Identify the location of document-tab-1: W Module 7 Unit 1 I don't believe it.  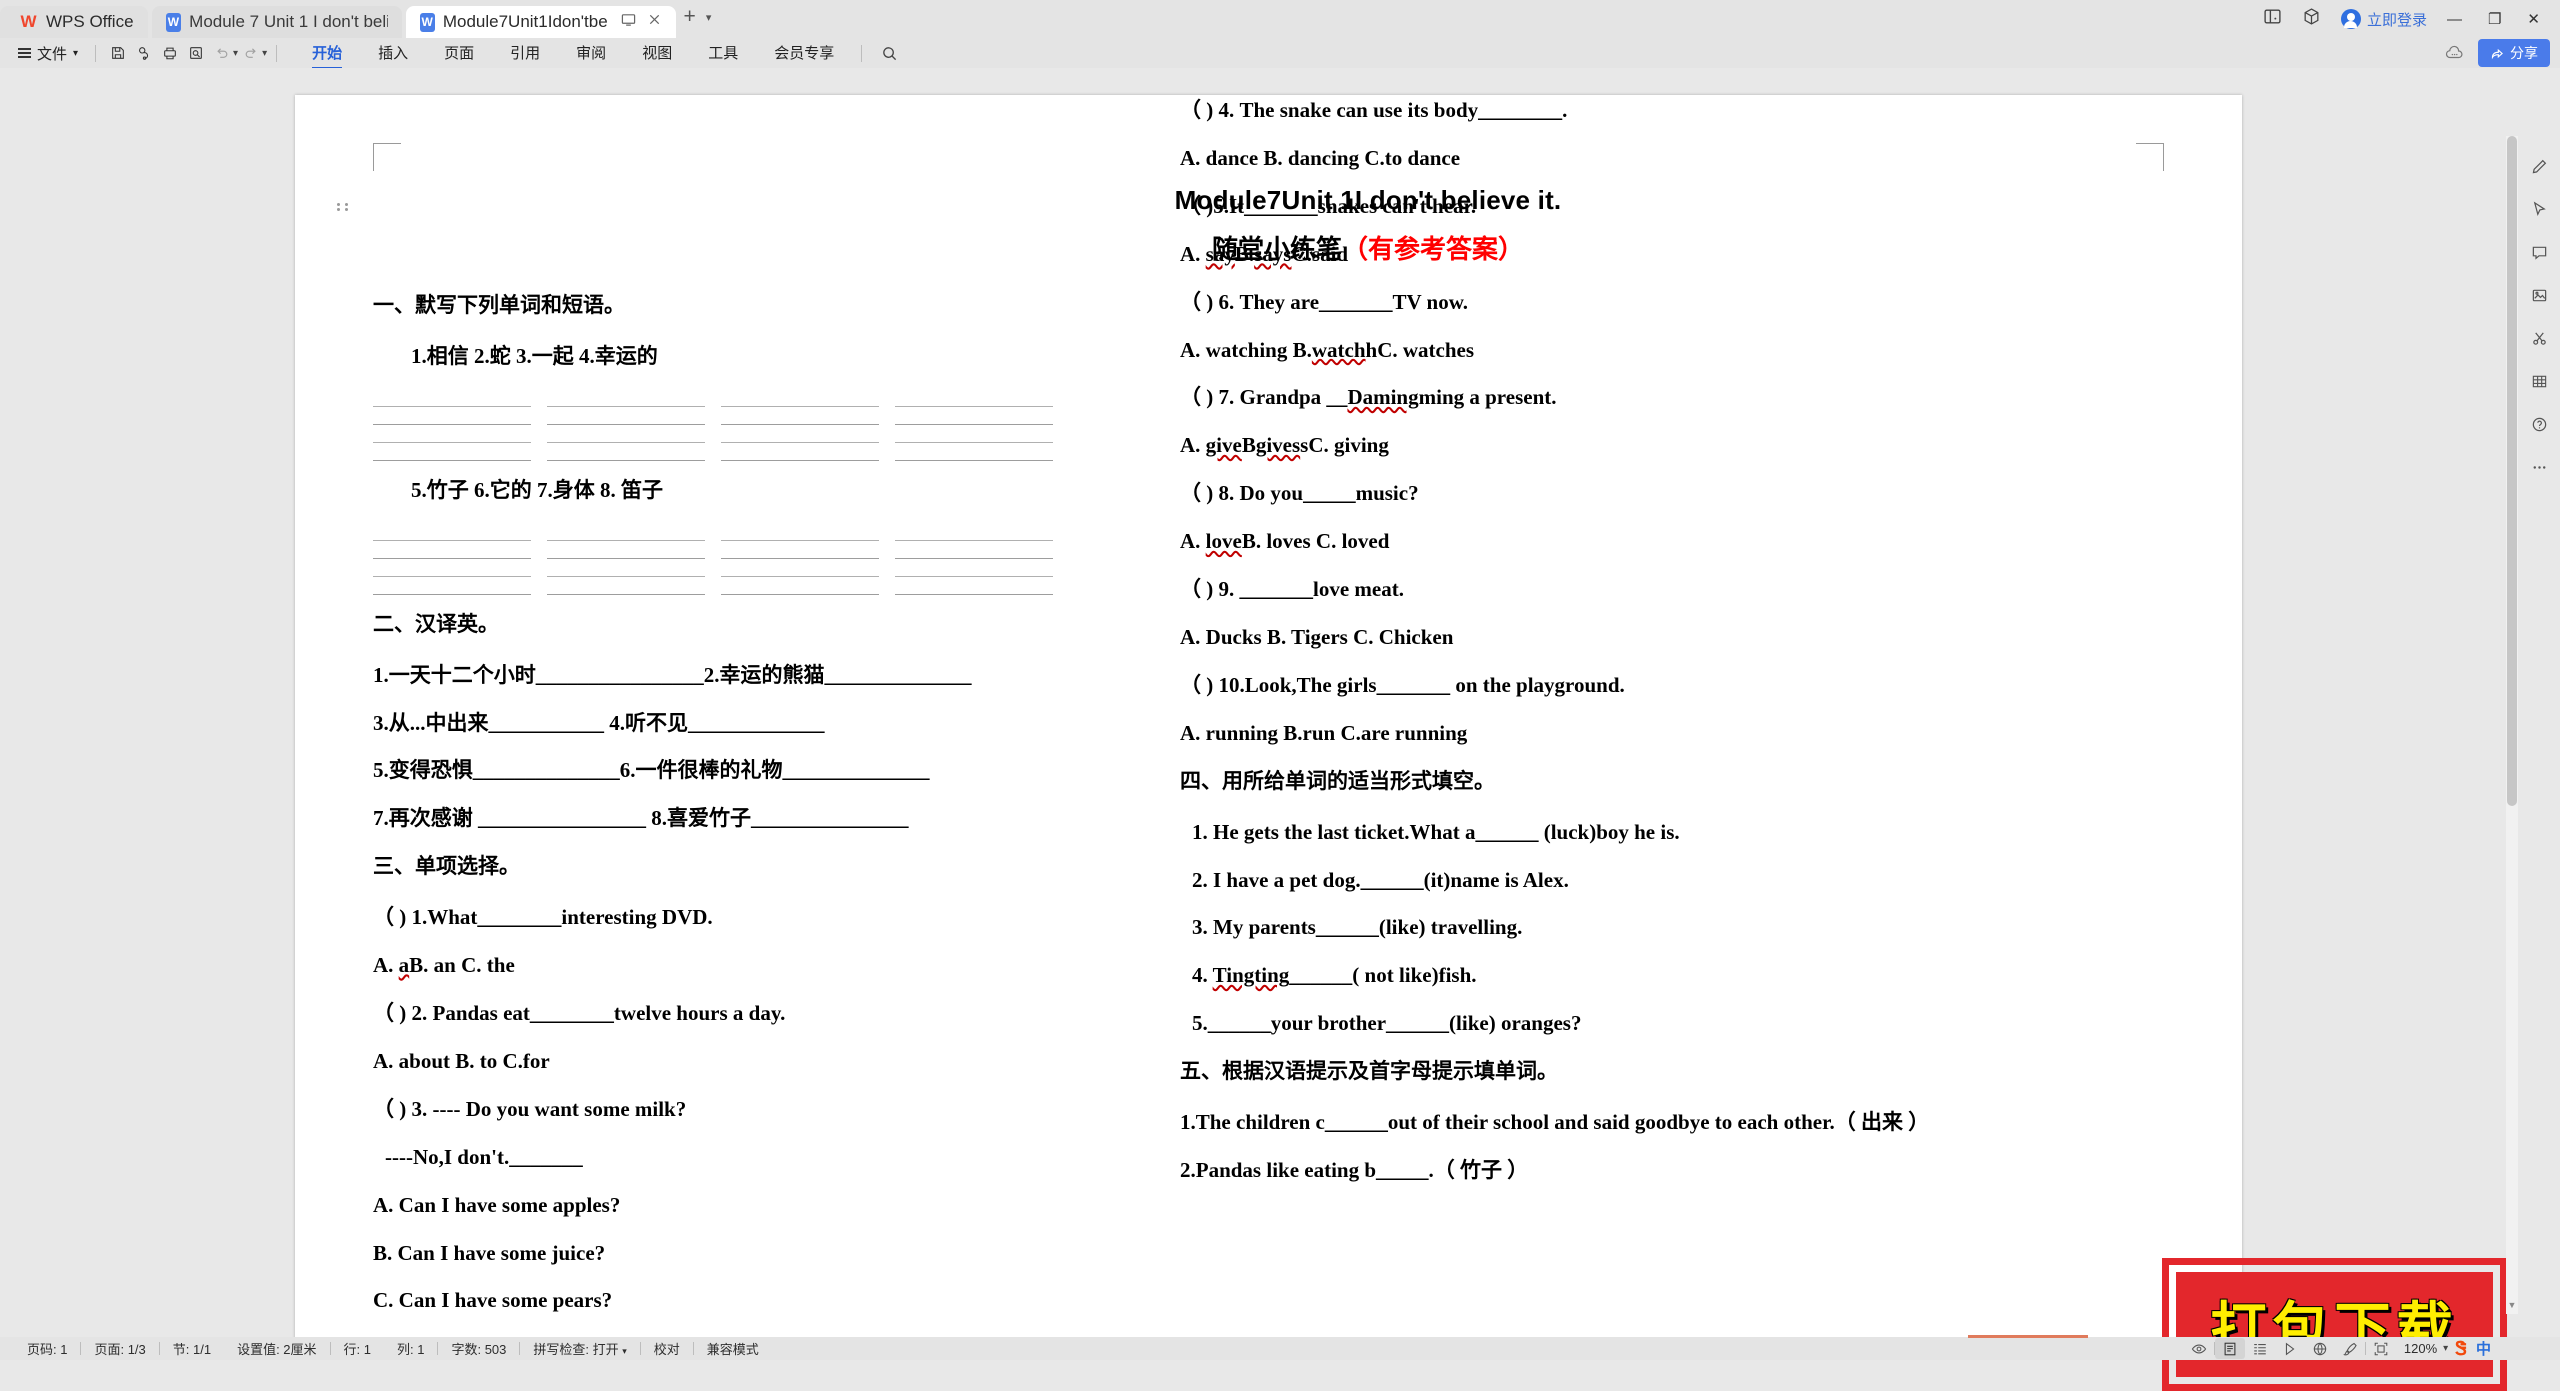
(277, 22).